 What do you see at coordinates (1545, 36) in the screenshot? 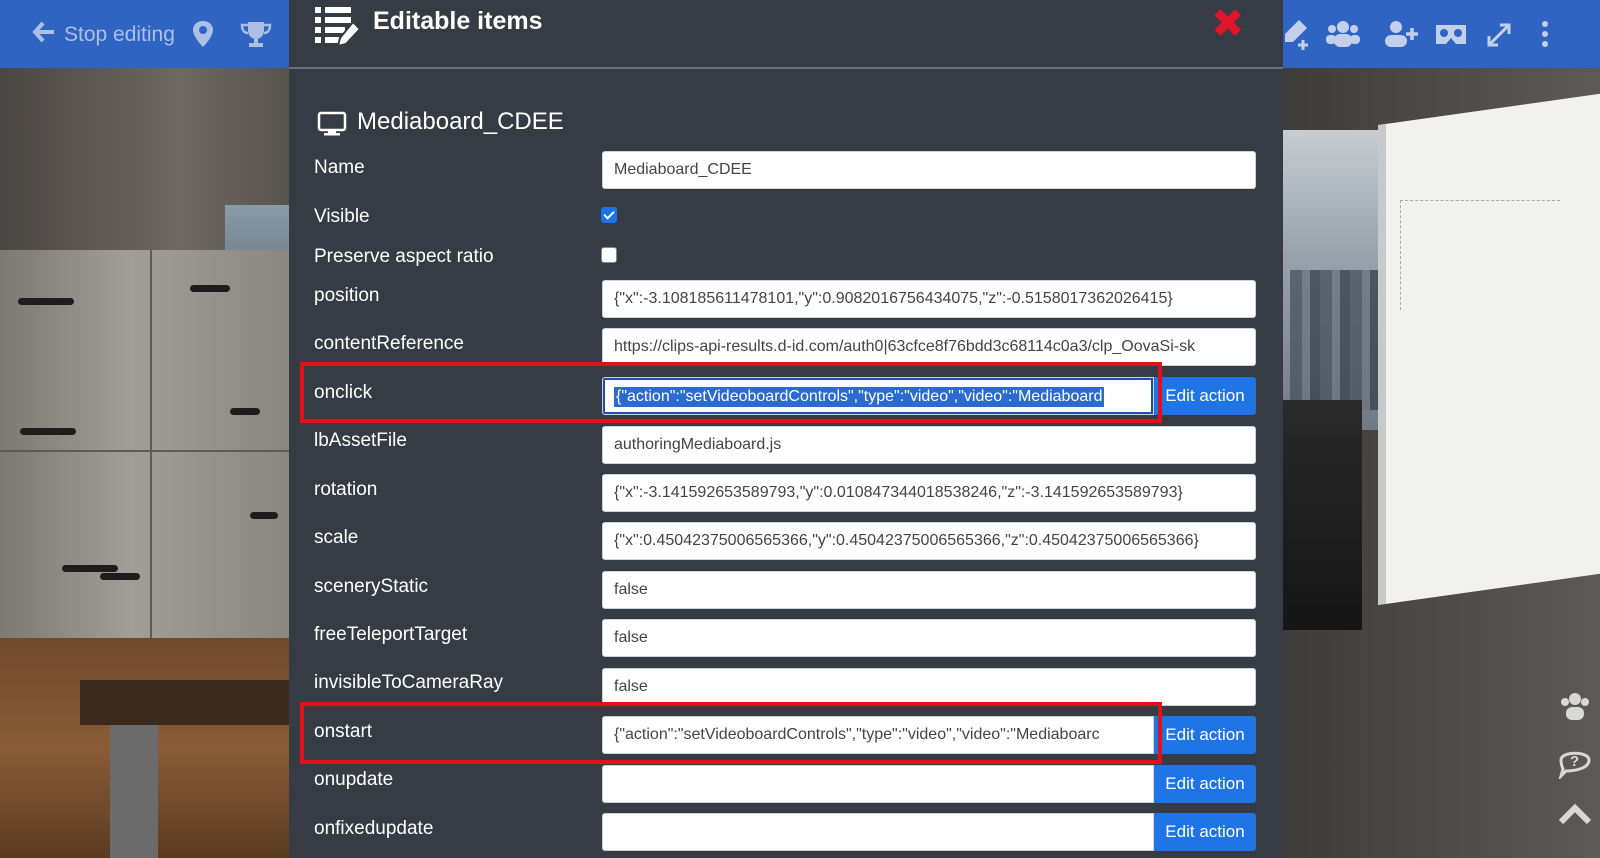
I see `more-vertical-icon` at bounding box center [1545, 36].